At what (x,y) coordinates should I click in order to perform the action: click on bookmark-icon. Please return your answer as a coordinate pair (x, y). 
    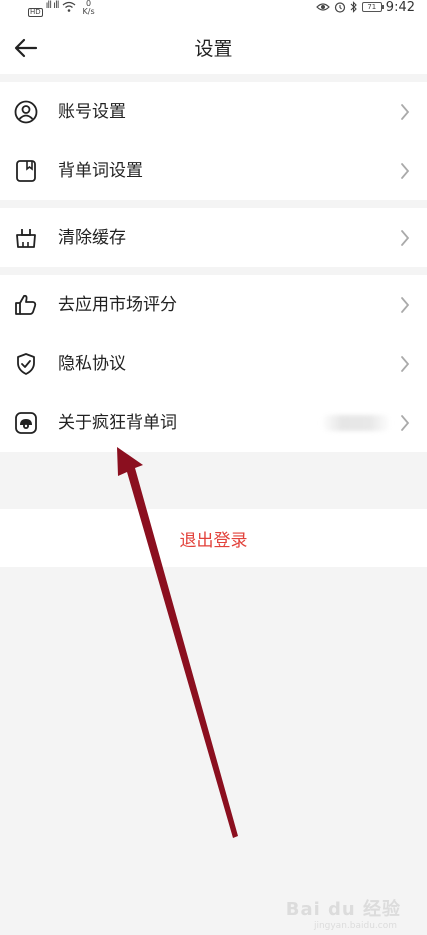
    Looking at the image, I should click on (26, 171).